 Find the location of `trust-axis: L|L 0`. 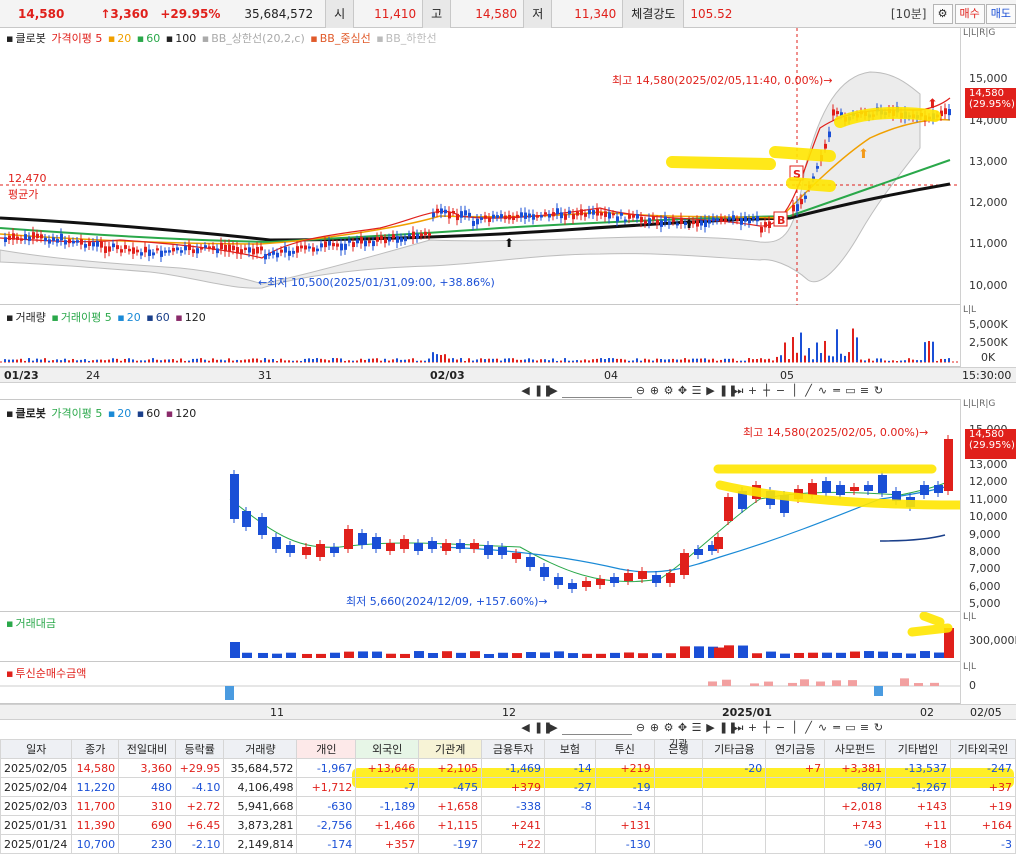

trust-axis: L|L 0 is located at coordinates (988, 683).